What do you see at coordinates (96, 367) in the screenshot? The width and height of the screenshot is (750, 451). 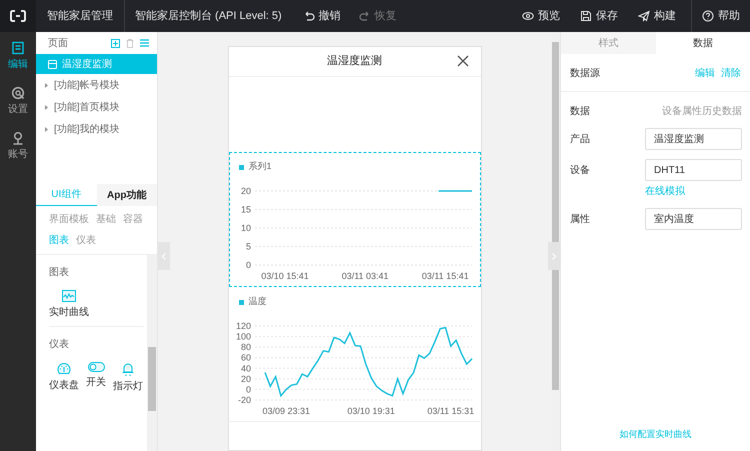 I see `toggle-switch-icon` at bounding box center [96, 367].